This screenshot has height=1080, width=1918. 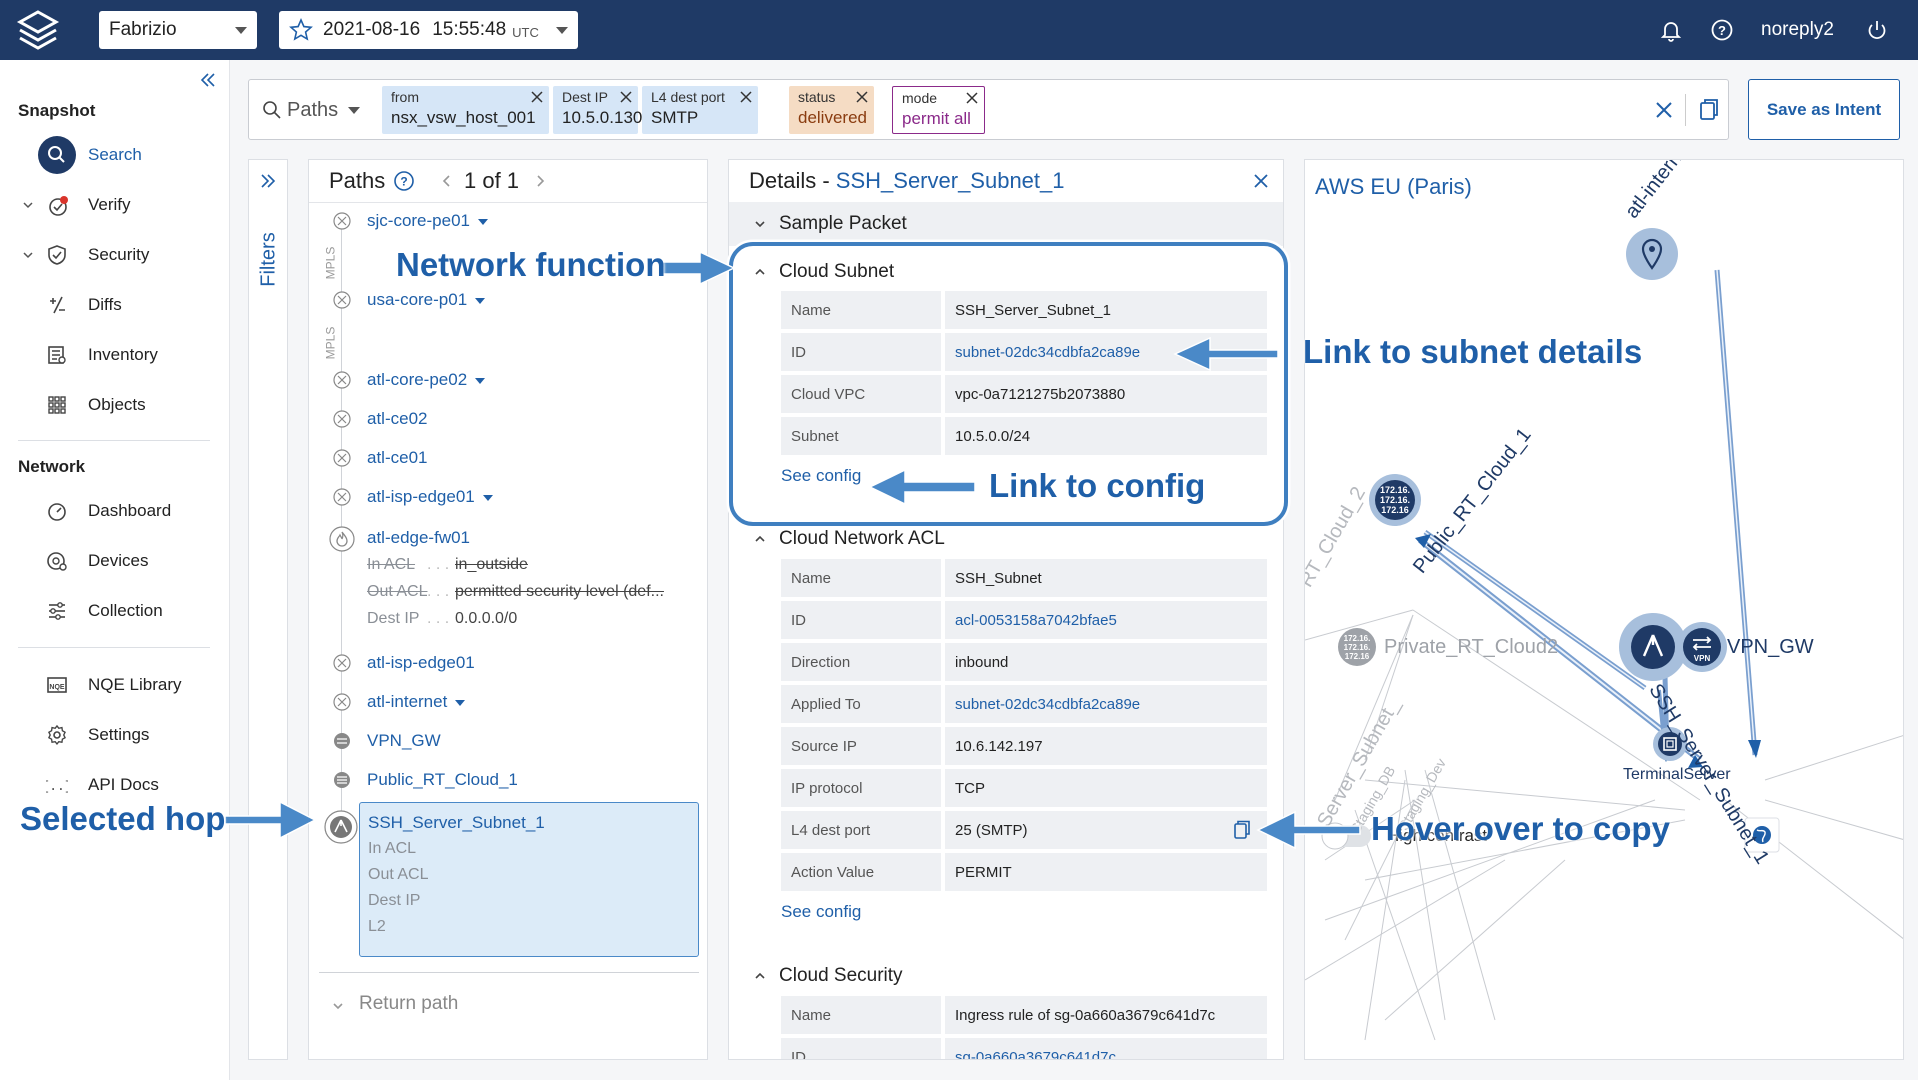 What do you see at coordinates (114, 155) in the screenshot?
I see `sidebar-item-search: Search` at bounding box center [114, 155].